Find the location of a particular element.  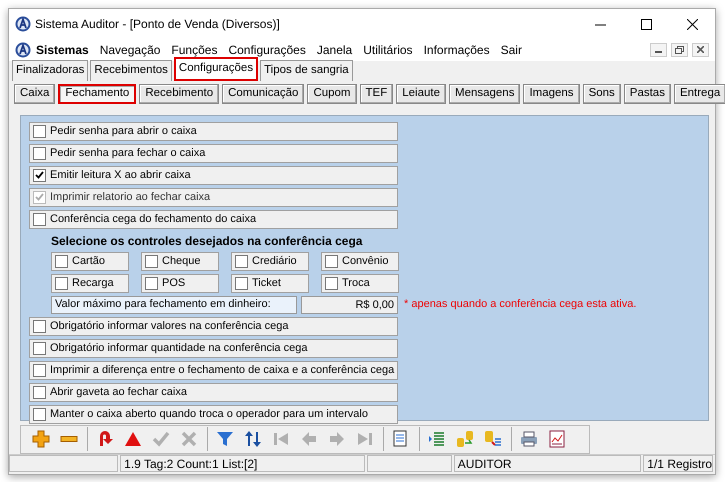

menu-item: Navegação is located at coordinates (130, 49).